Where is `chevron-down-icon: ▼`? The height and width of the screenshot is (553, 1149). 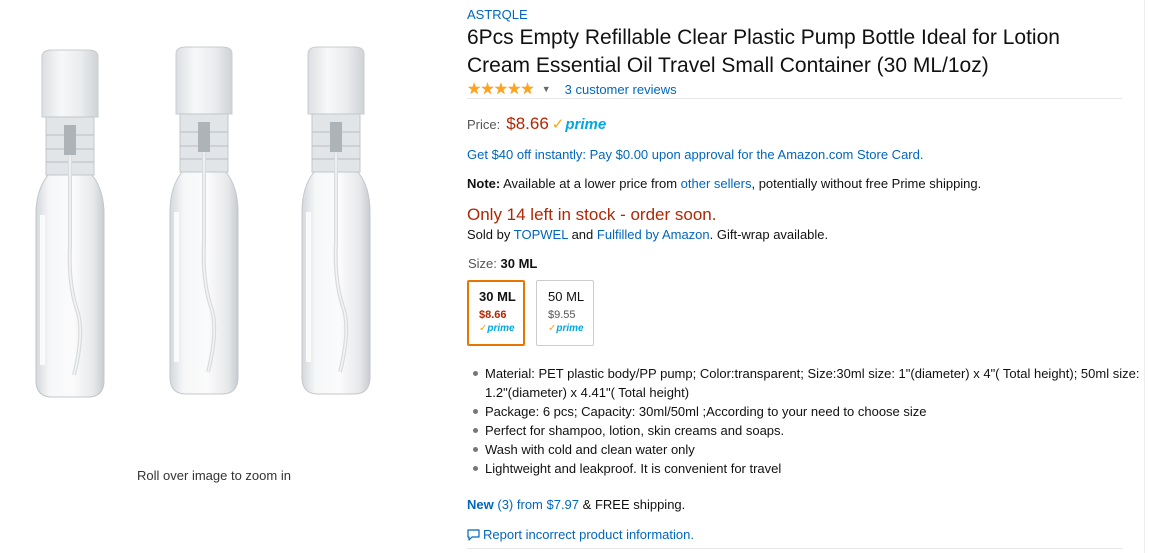 chevron-down-icon: ▼ is located at coordinates (546, 89).